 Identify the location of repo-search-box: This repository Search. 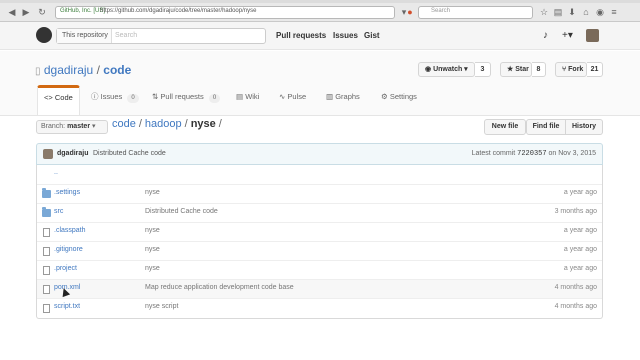
(161, 36).